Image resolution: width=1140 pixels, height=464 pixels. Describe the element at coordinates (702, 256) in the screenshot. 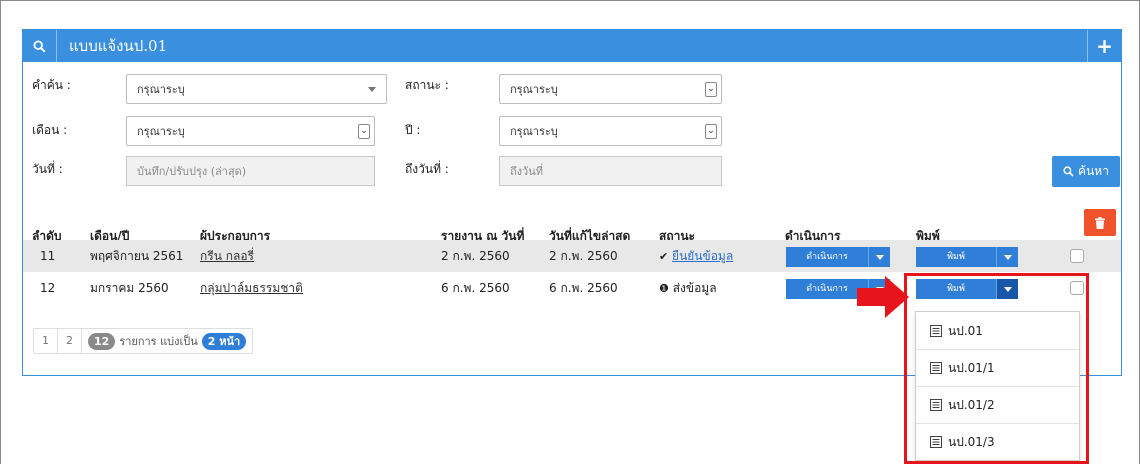

I see `status-link: ยืนยันข้อมูล` at that location.